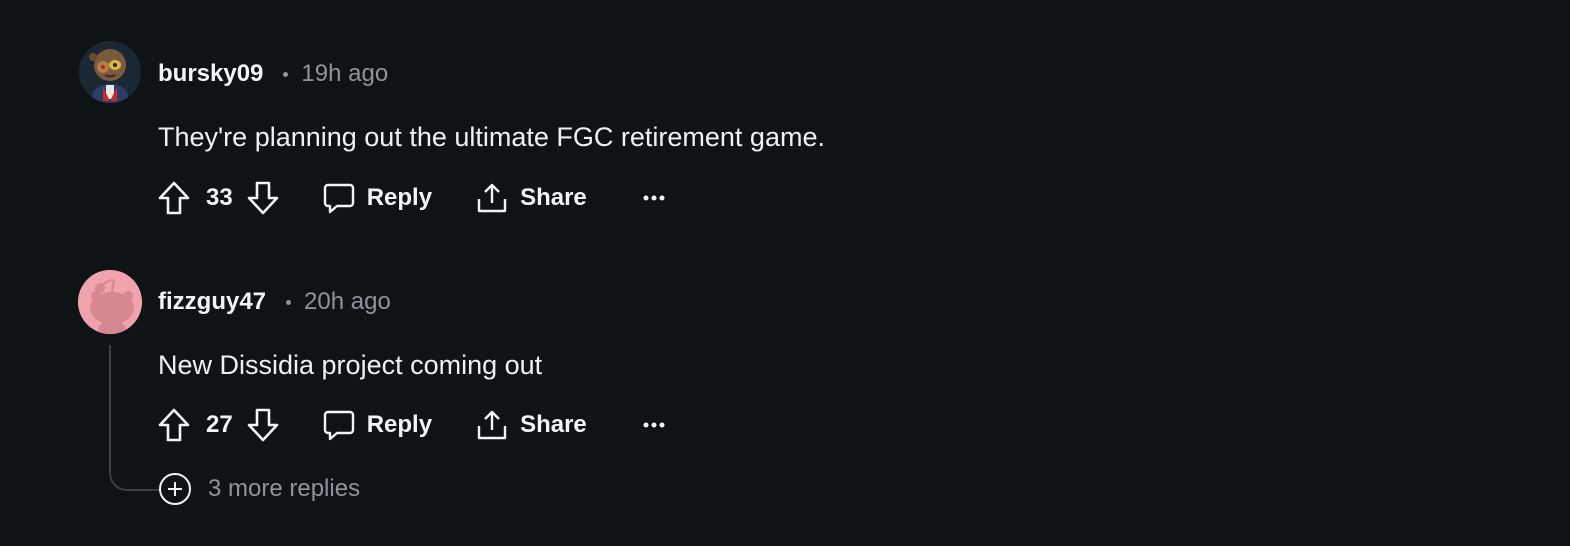 The width and height of the screenshot is (1570, 546). I want to click on plus-circle-icon, so click(175, 489).